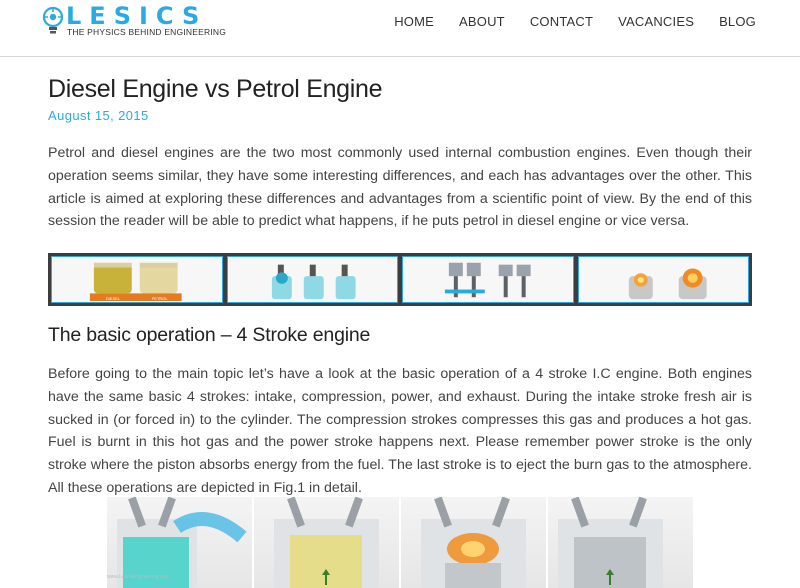  Describe the element at coordinates (215, 89) in the screenshot. I see `post-title: Diesel Engine vs Petrol Engine` at that location.